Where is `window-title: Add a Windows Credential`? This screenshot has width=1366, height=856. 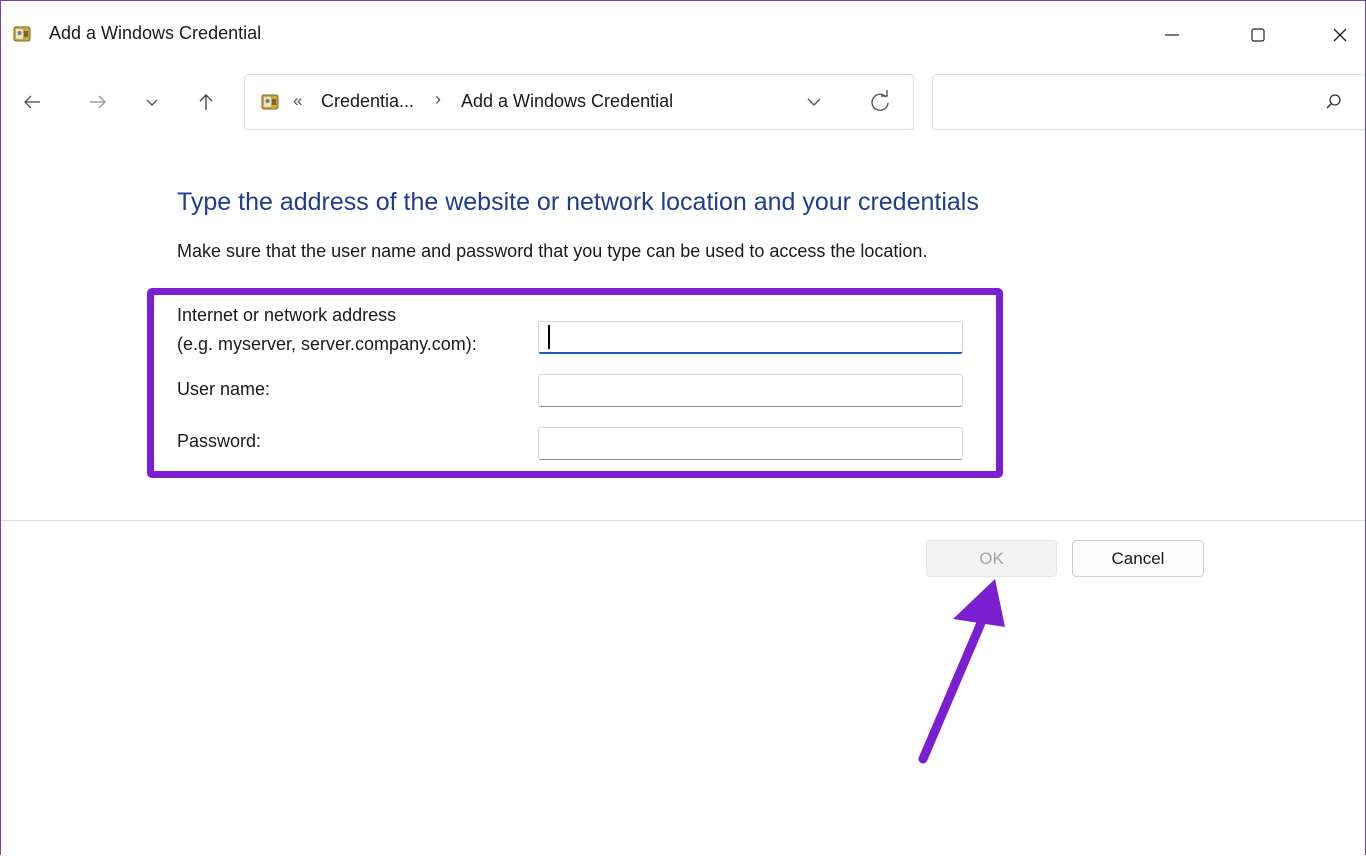
window-title: Add a Windows Credential is located at coordinates (155, 33).